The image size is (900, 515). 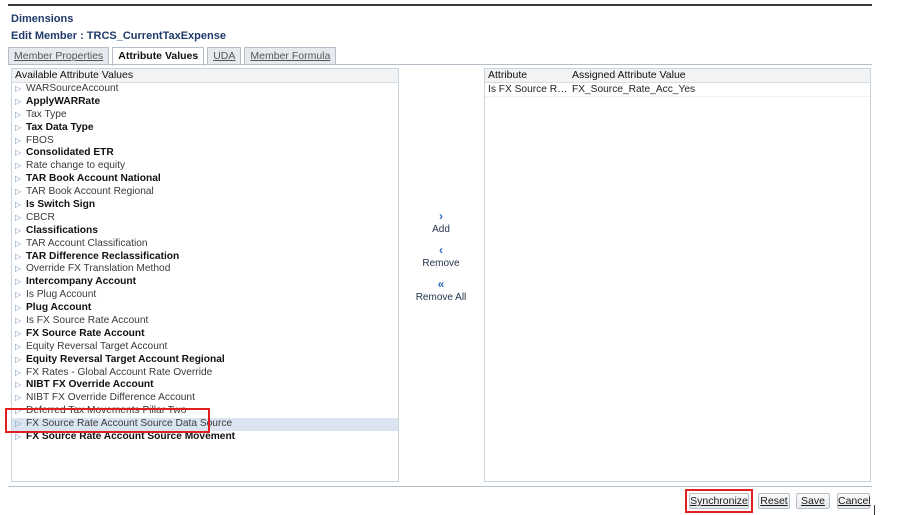 What do you see at coordinates (205, 282) in the screenshot?
I see `tree-item: ▷ Intercompany Account` at bounding box center [205, 282].